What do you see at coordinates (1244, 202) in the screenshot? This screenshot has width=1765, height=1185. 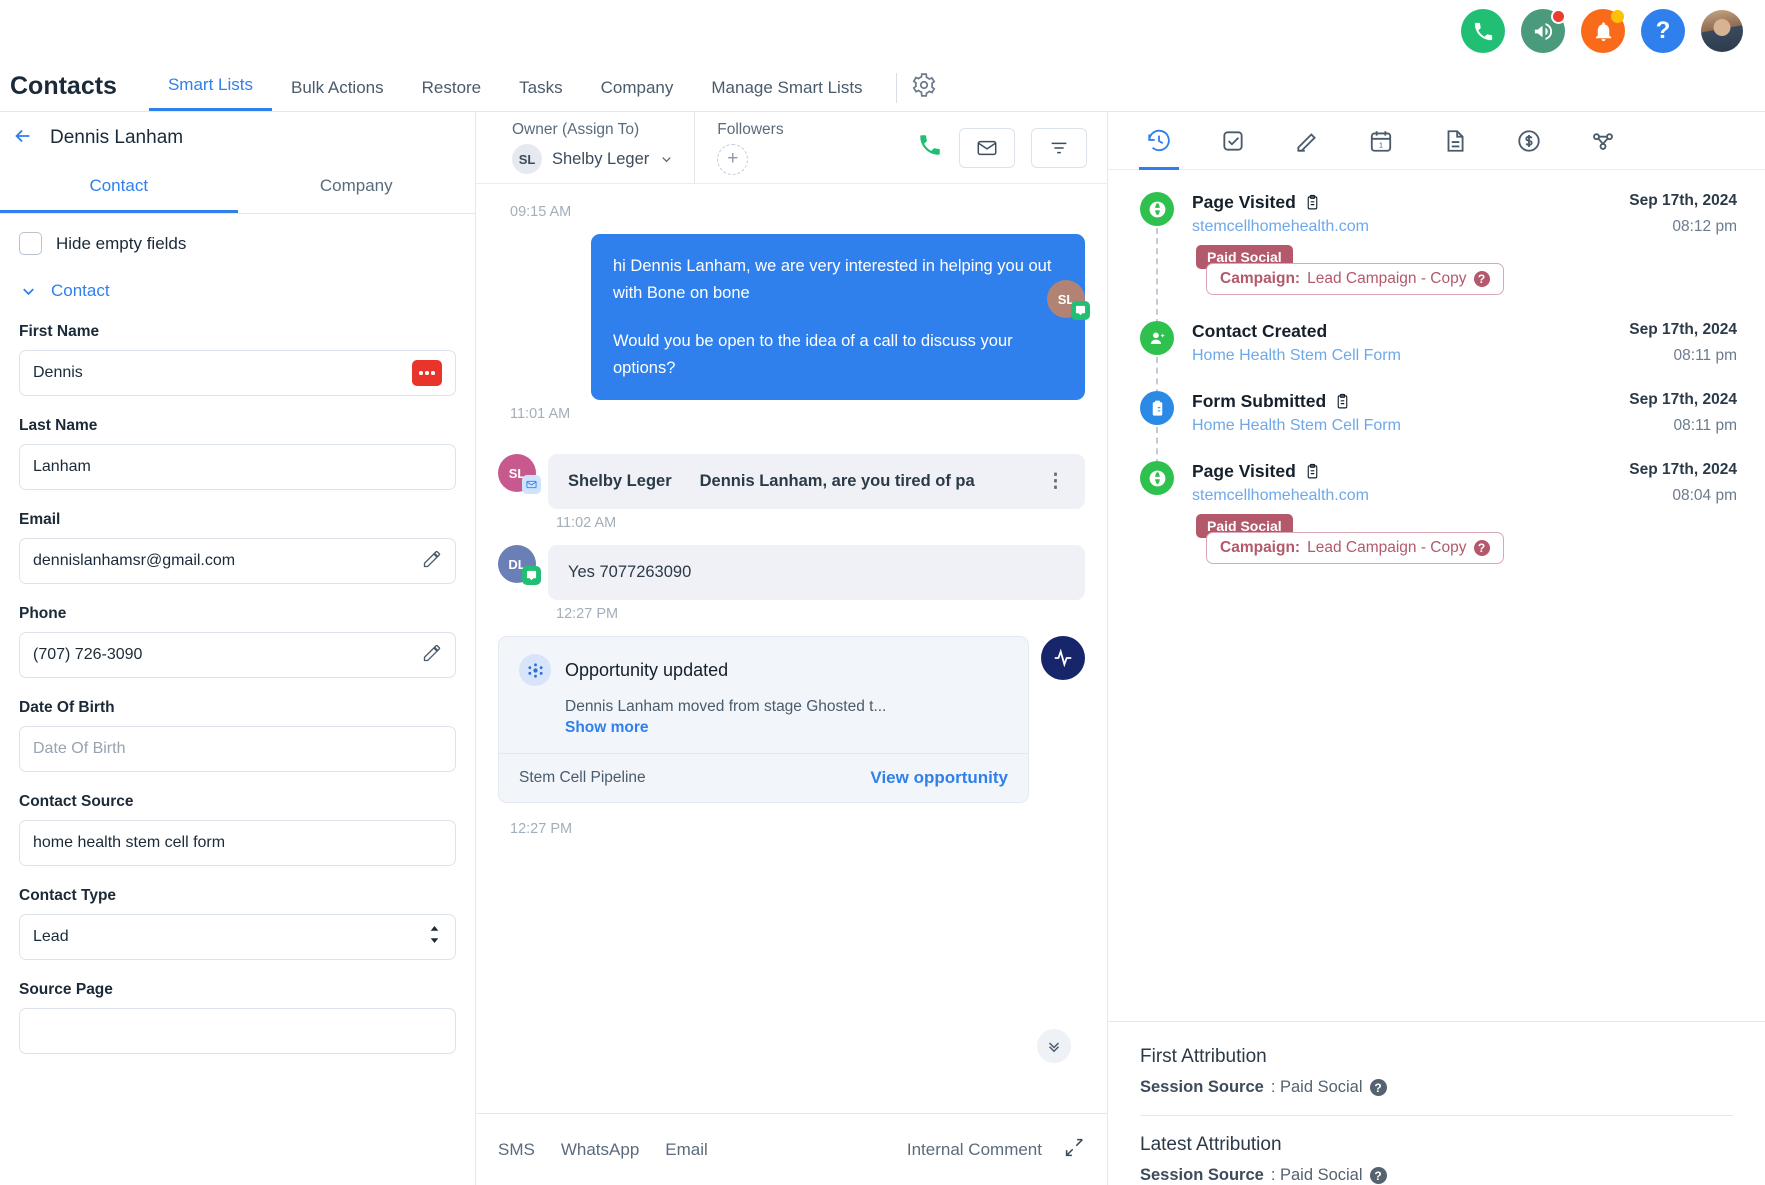 I see `timeline-title-text: Page Visited` at bounding box center [1244, 202].